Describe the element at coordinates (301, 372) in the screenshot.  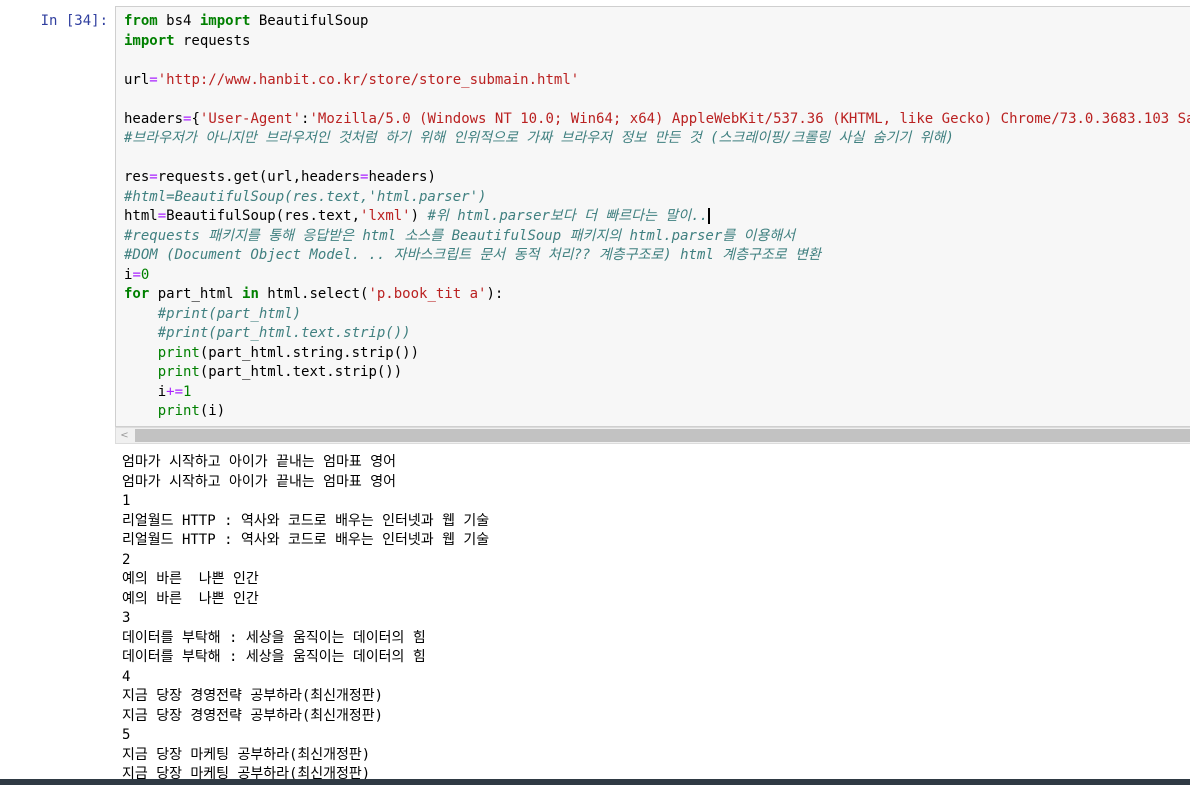
I see `code-token: (part_html.text.strip())` at that location.